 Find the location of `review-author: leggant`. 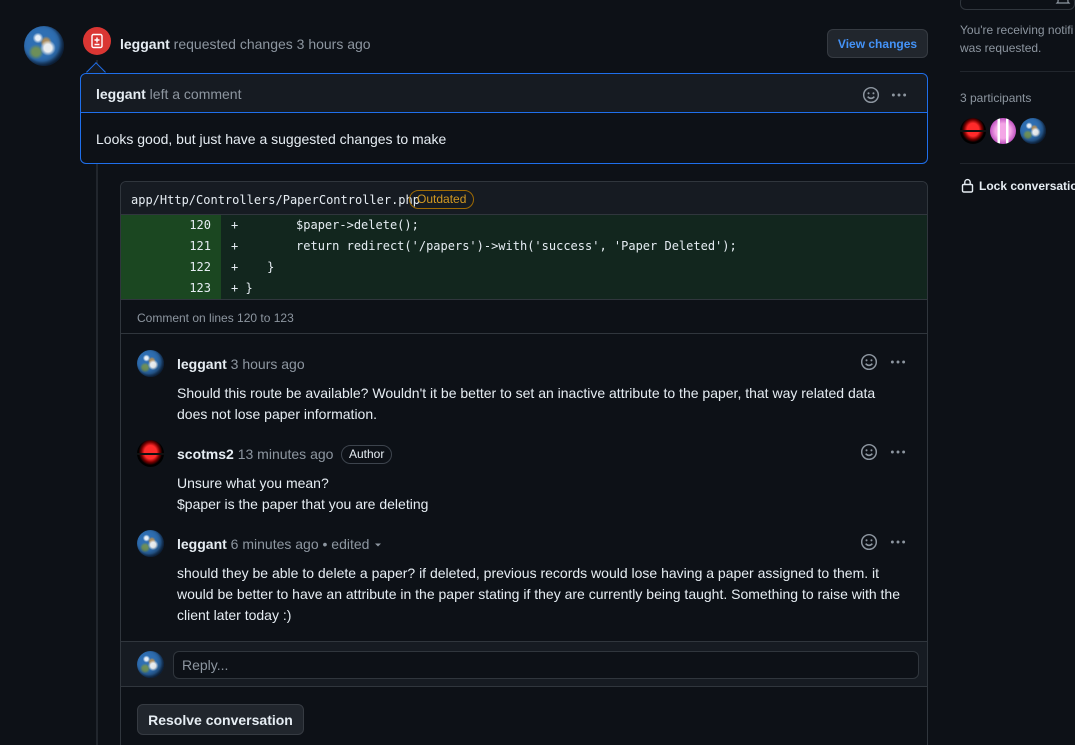

review-author: leggant is located at coordinates (121, 94).